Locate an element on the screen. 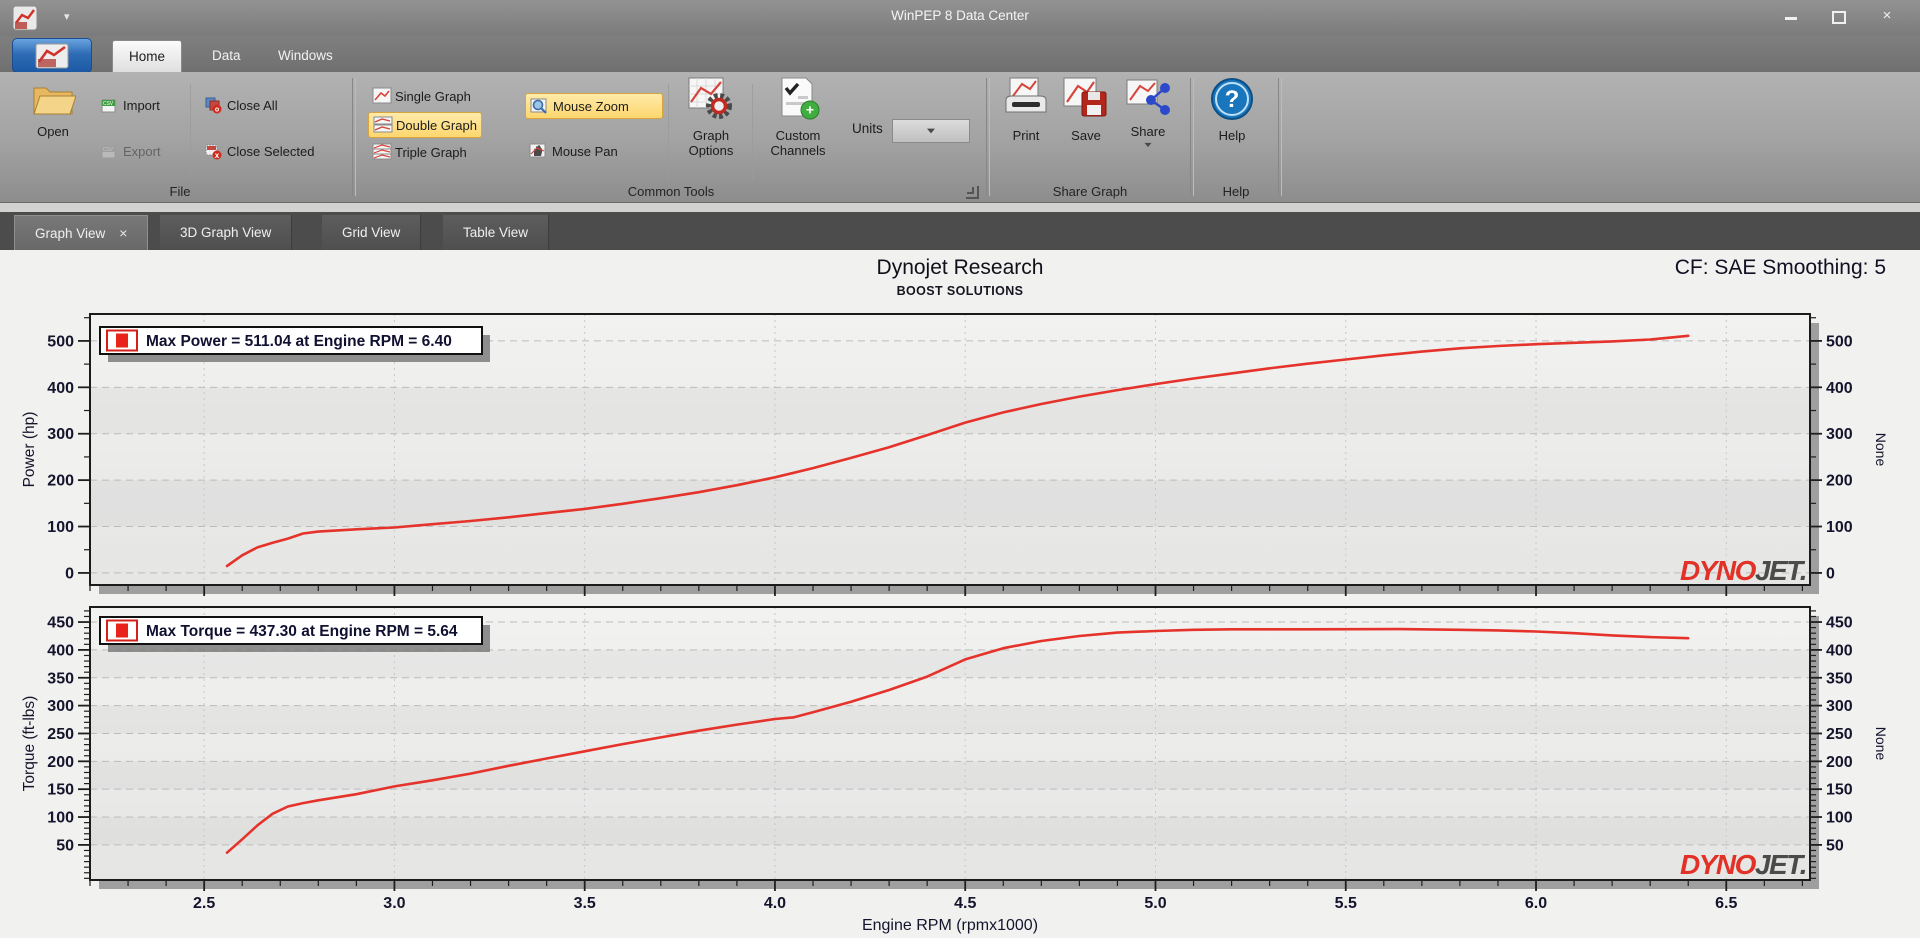 The height and width of the screenshot is (938, 1920). triple-graph-button: Triple Graph is located at coordinates (419, 152).